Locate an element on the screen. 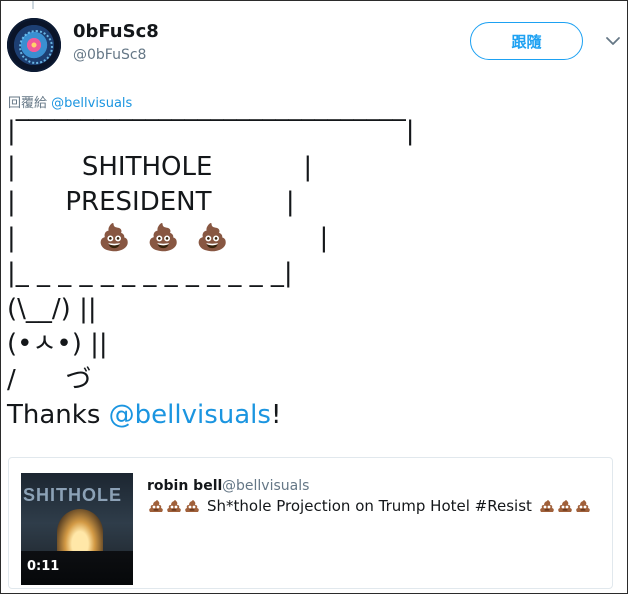 Image resolution: width=628 pixels, height=594 pixels. thumbnail-sign-text: SHITHOLE is located at coordinates (73, 495).